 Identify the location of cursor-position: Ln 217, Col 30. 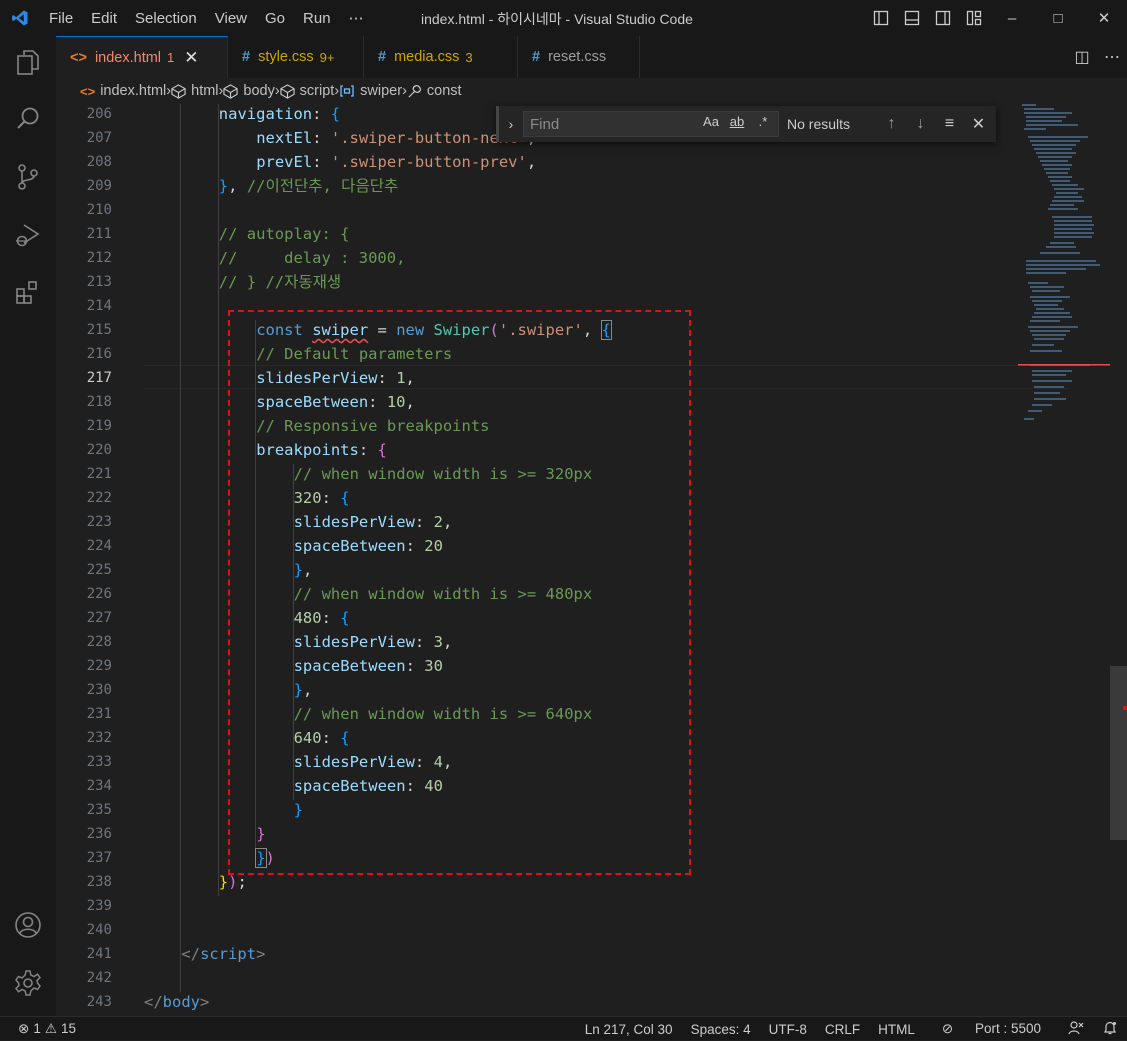
(629, 1029).